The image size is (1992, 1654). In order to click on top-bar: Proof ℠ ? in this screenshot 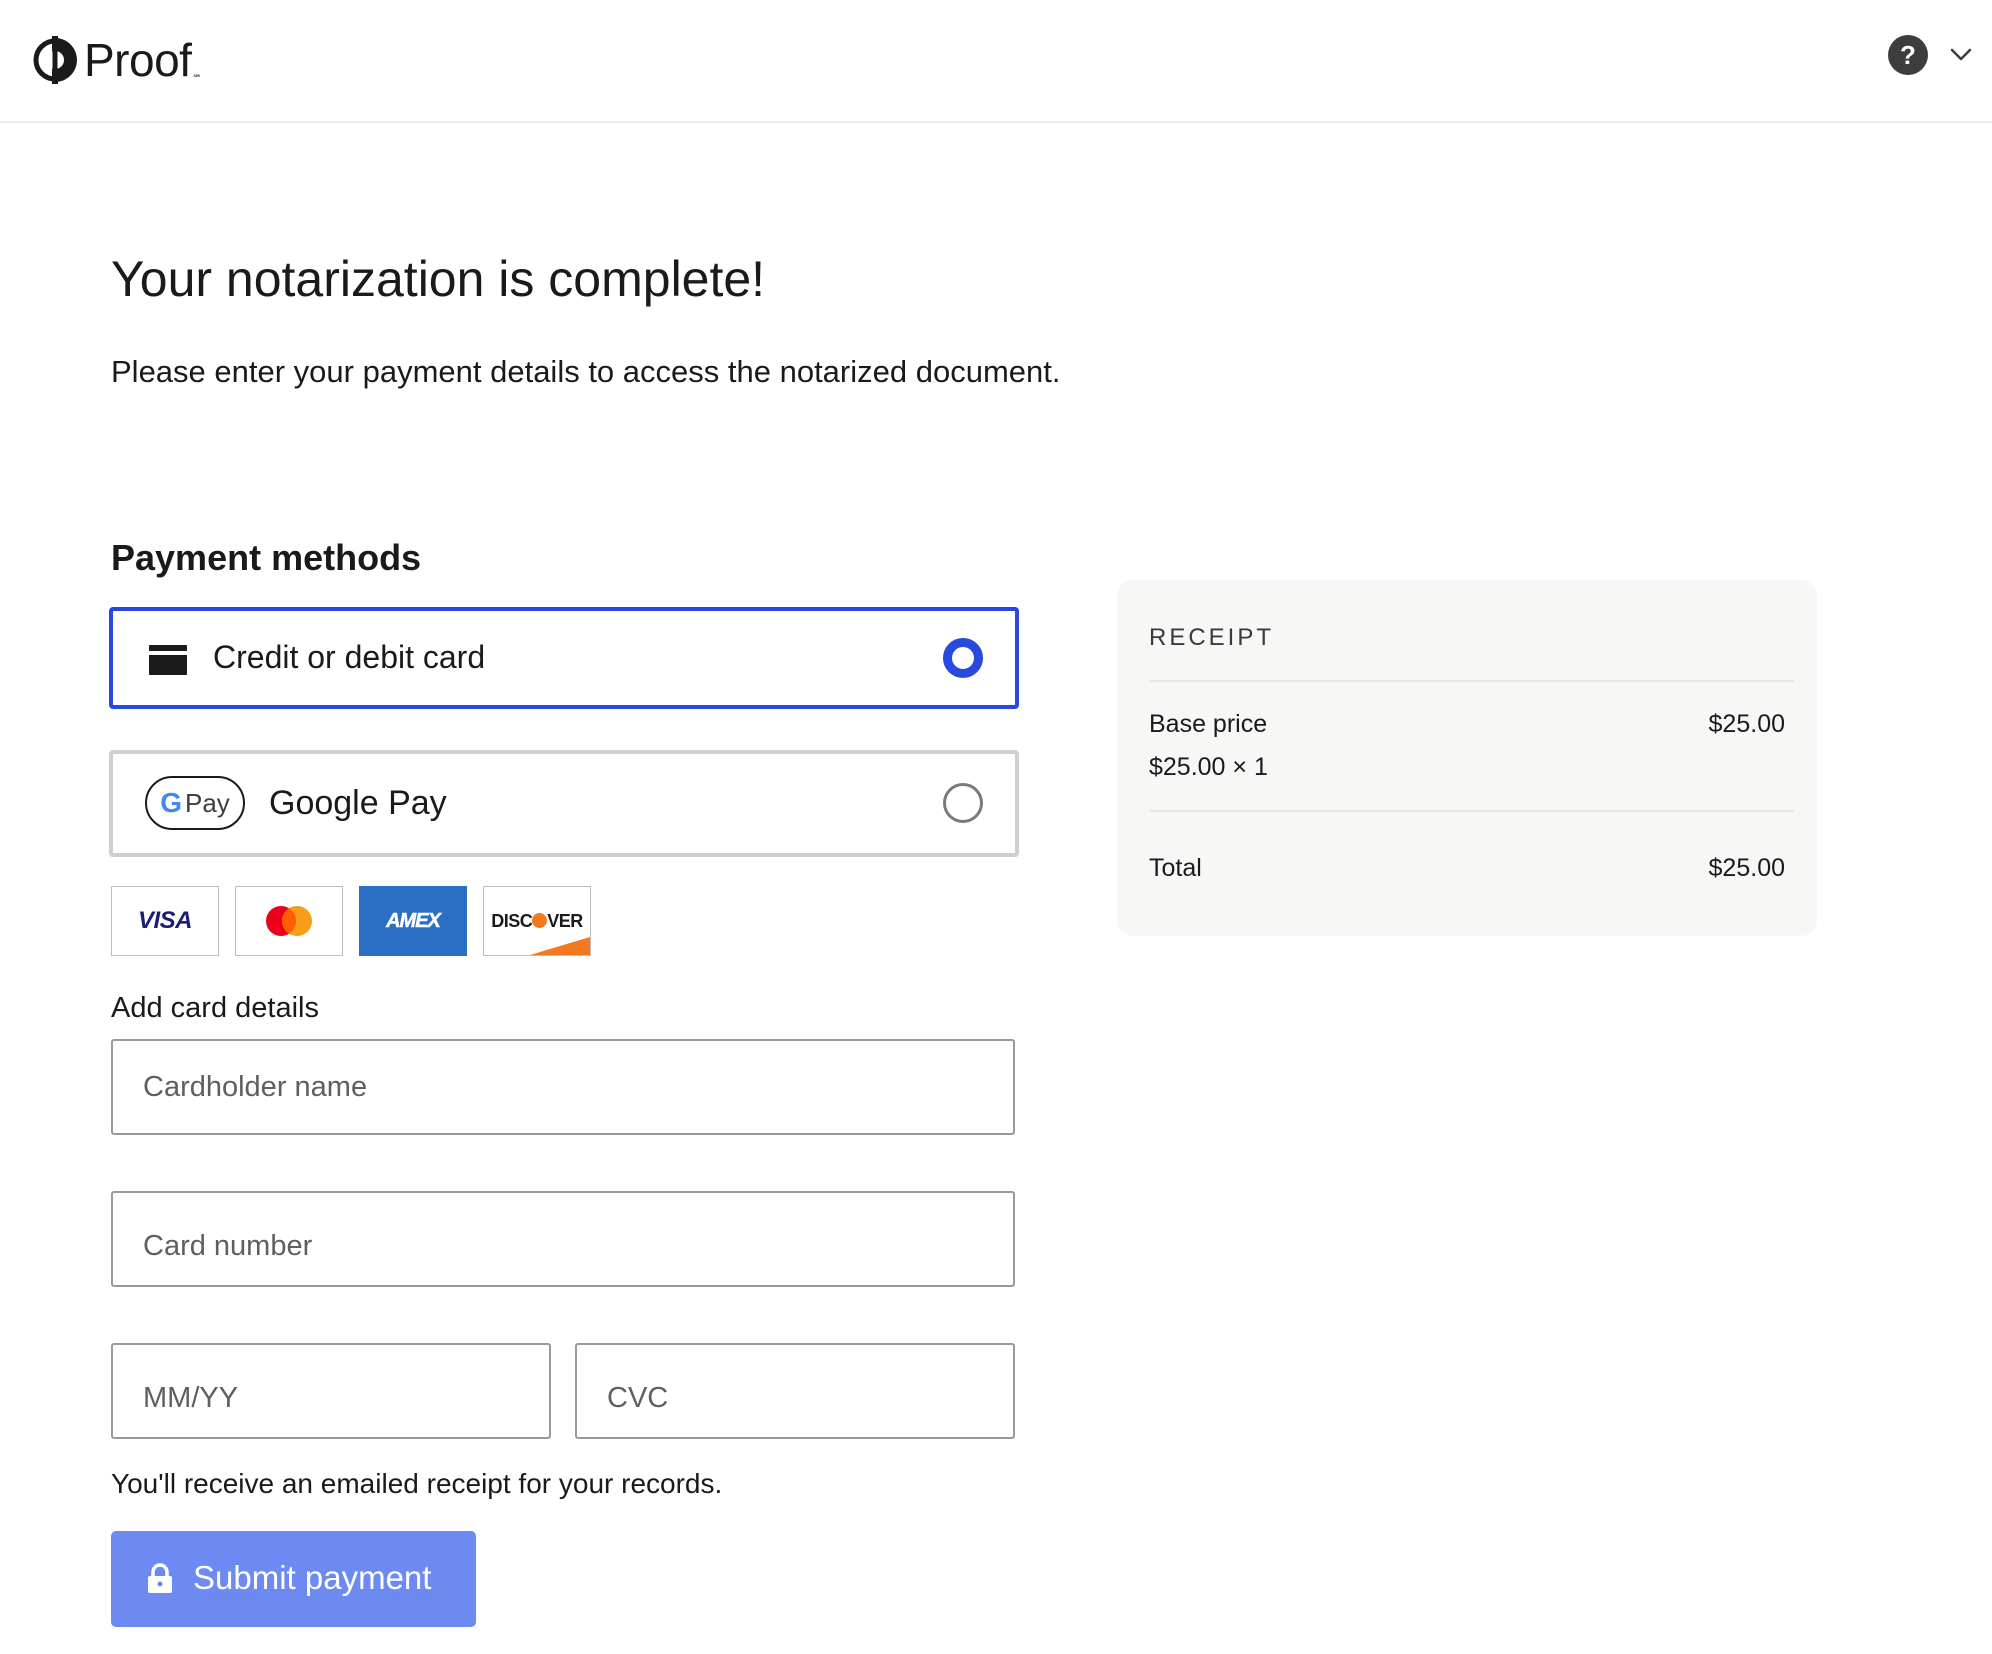, I will do `click(996, 61)`.